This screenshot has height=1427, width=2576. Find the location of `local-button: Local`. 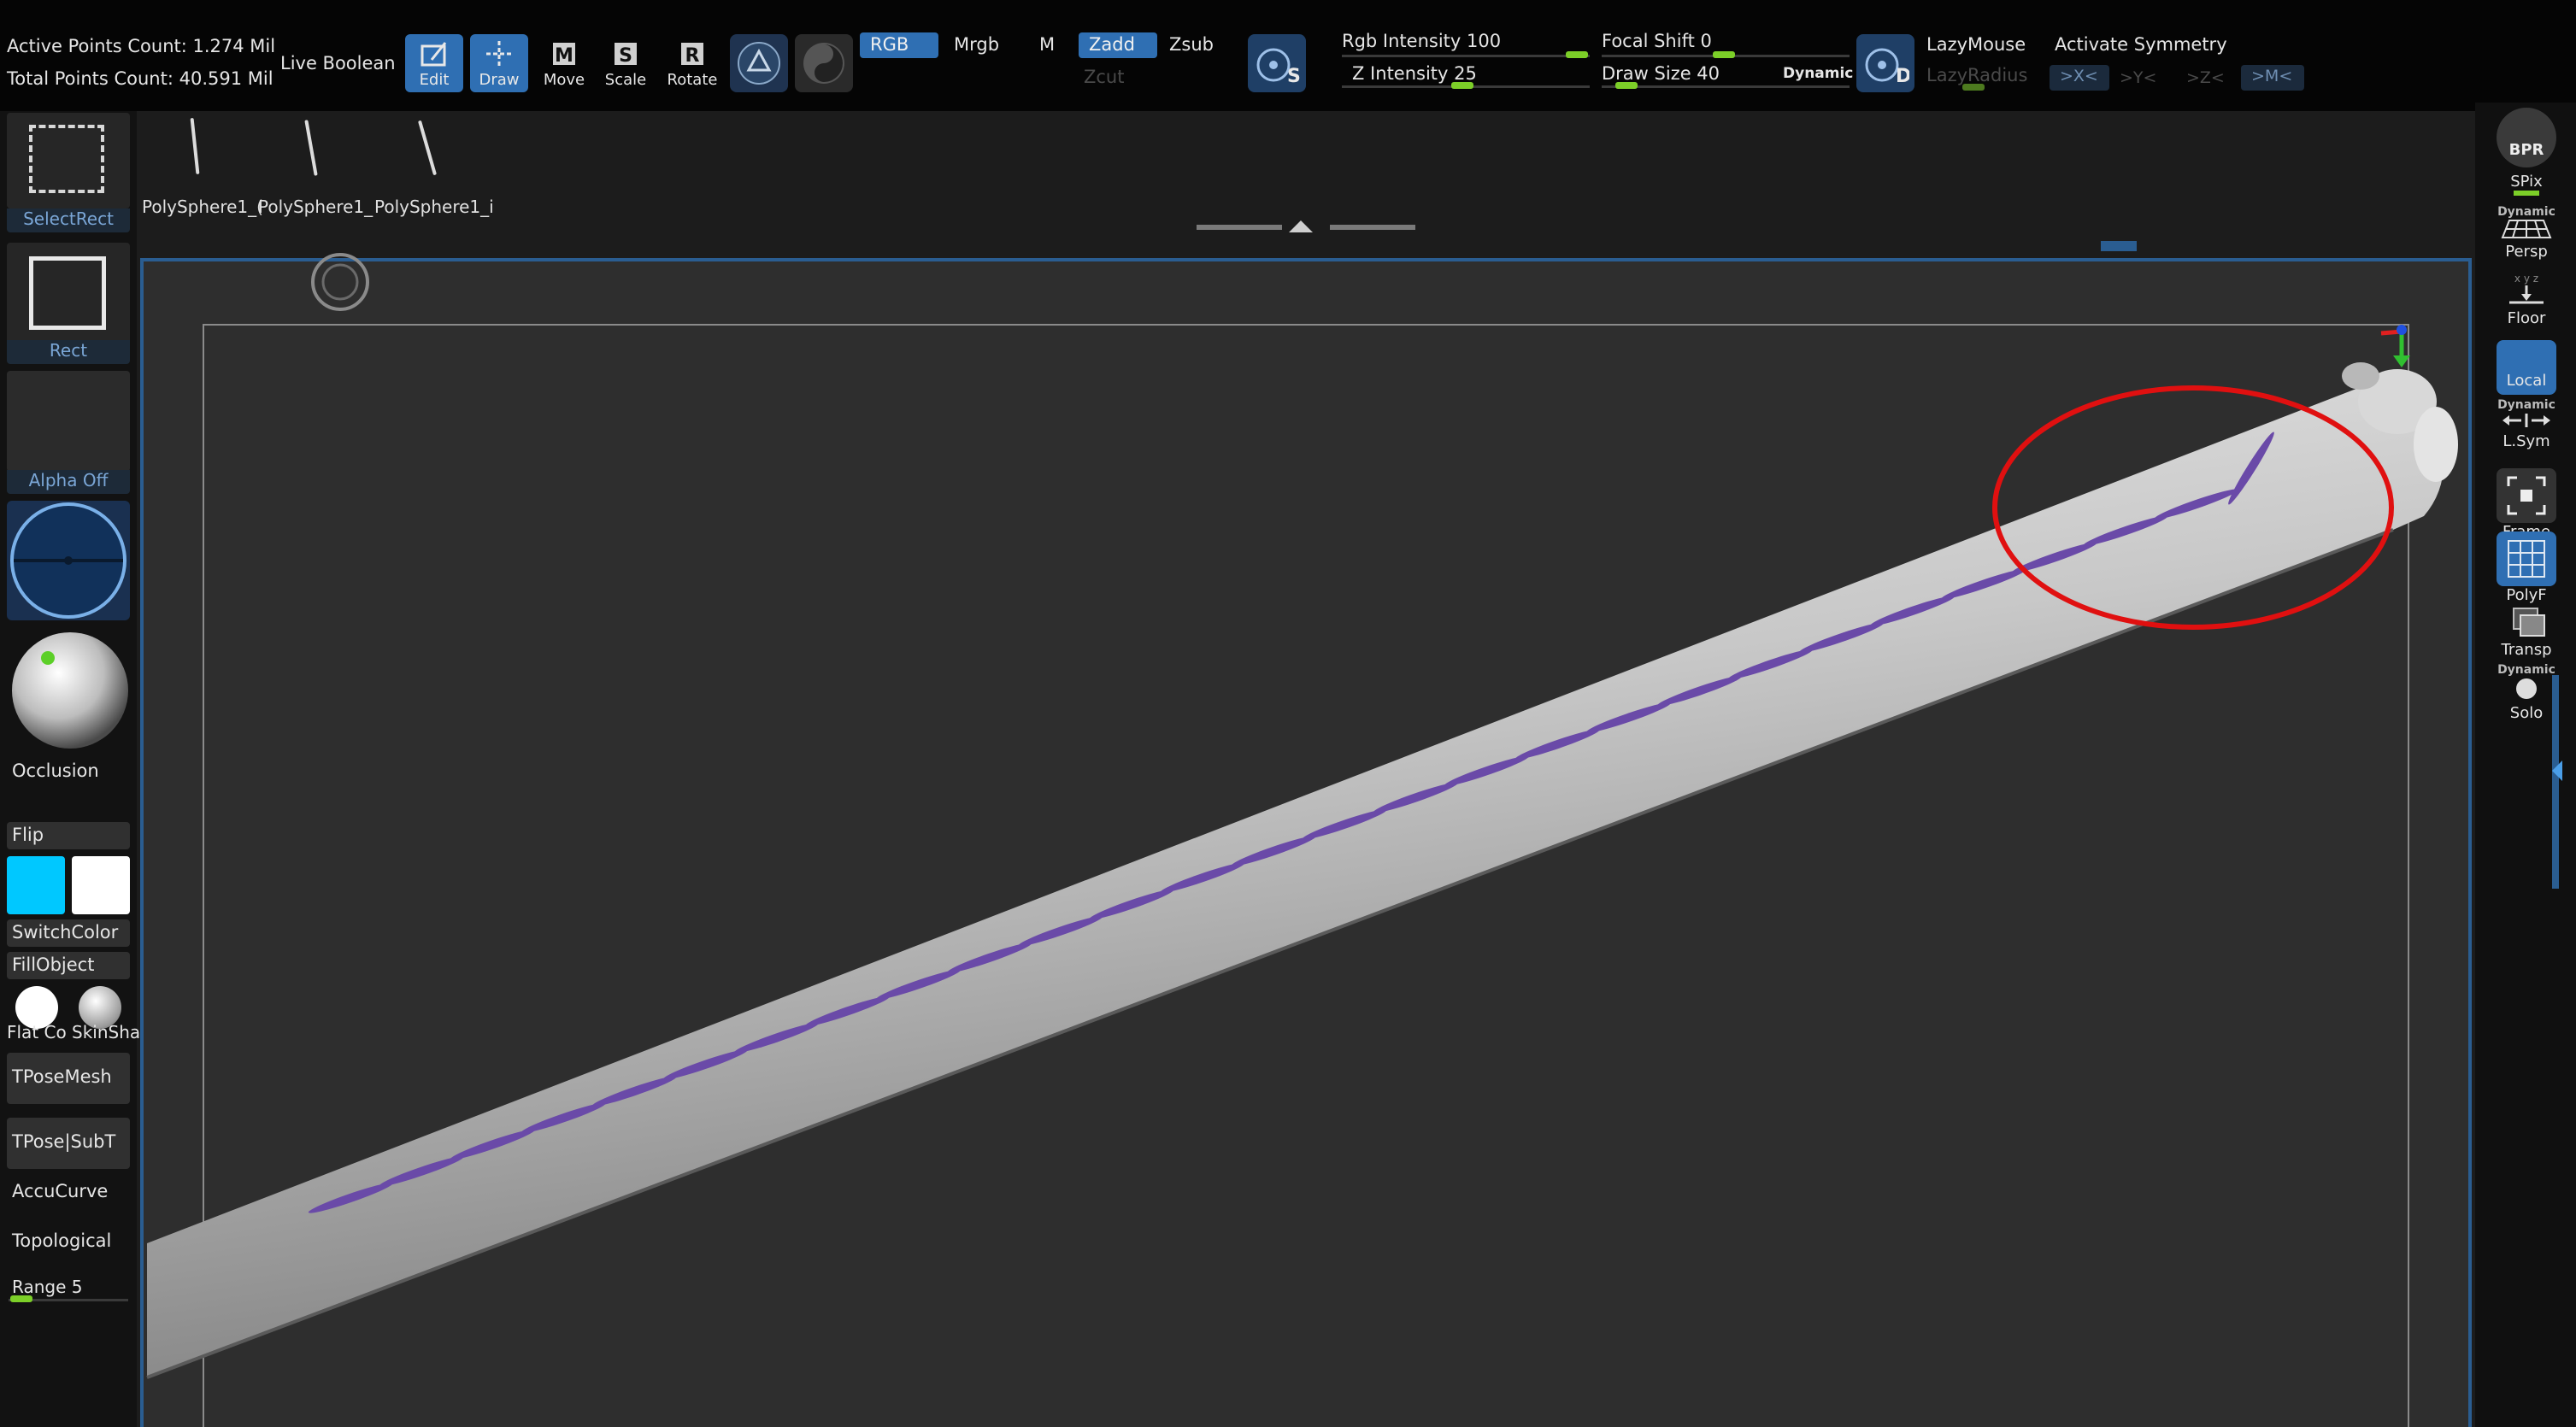

local-button: Local is located at coordinates (2526, 367).